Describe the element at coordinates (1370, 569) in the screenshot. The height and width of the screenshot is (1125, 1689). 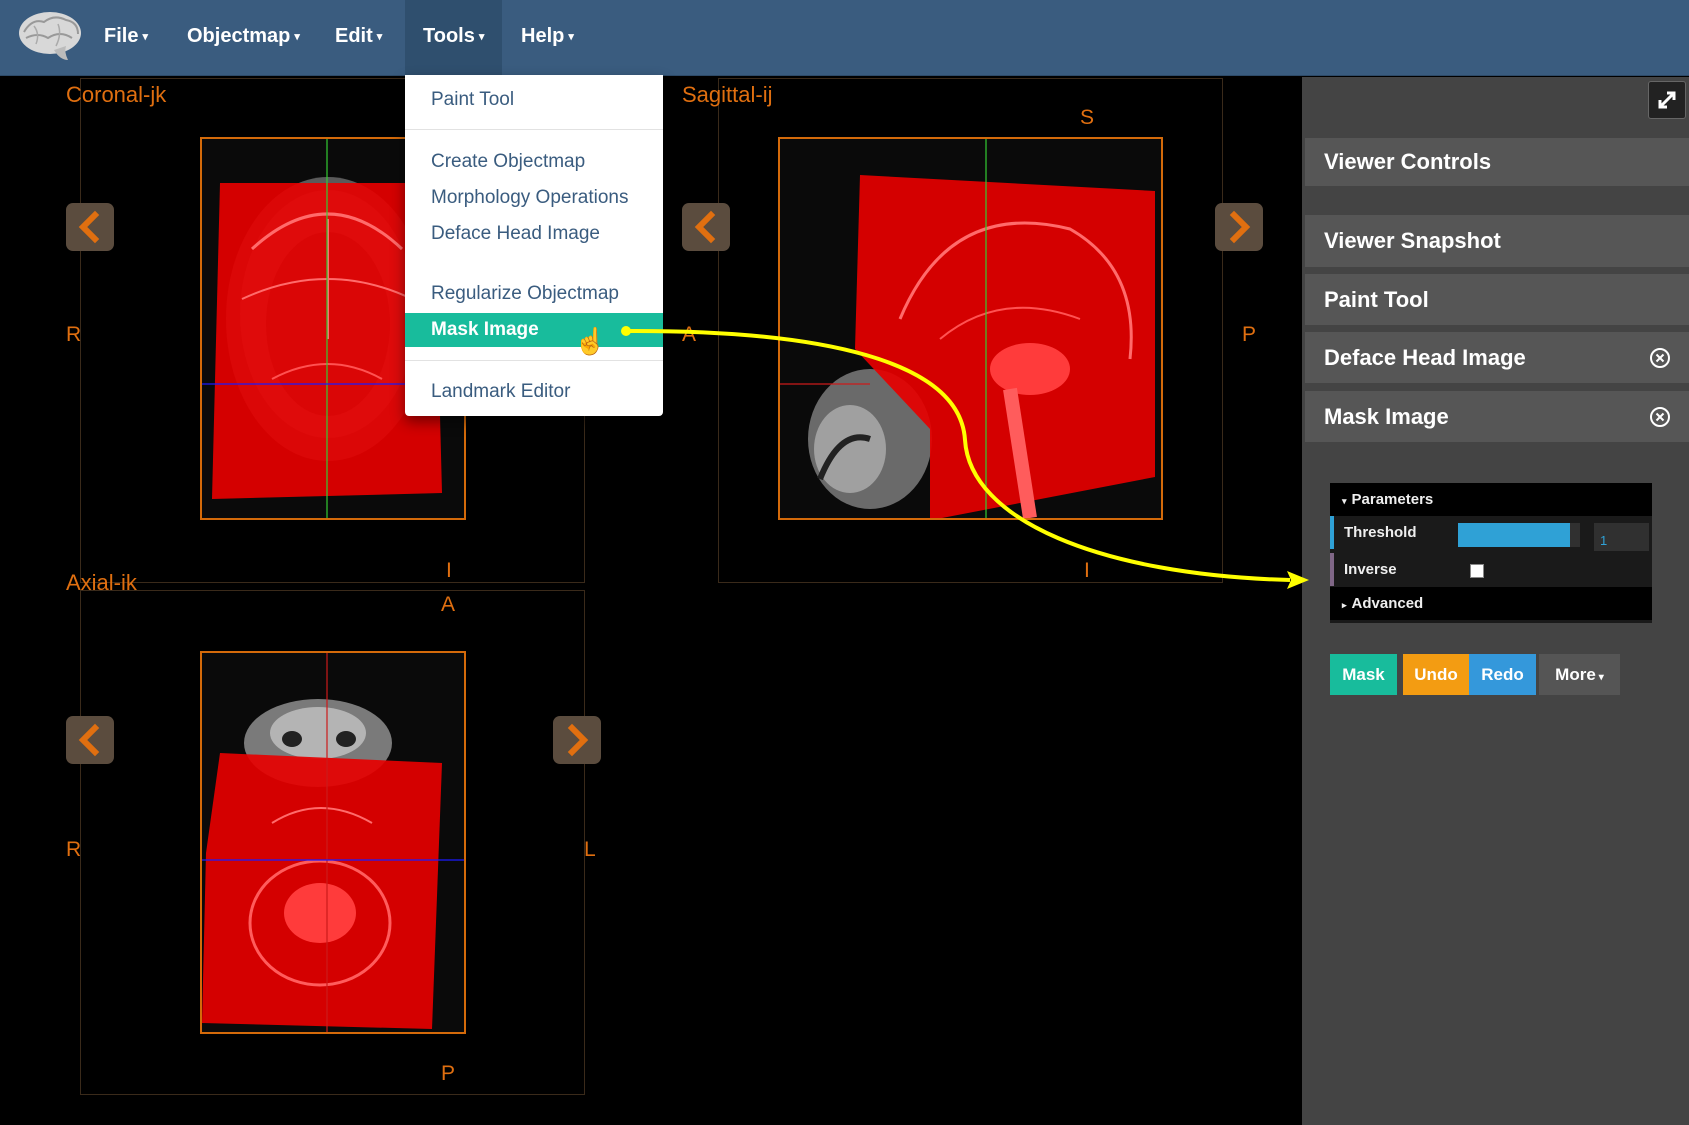
I see `inverse-label: Inverse` at that location.